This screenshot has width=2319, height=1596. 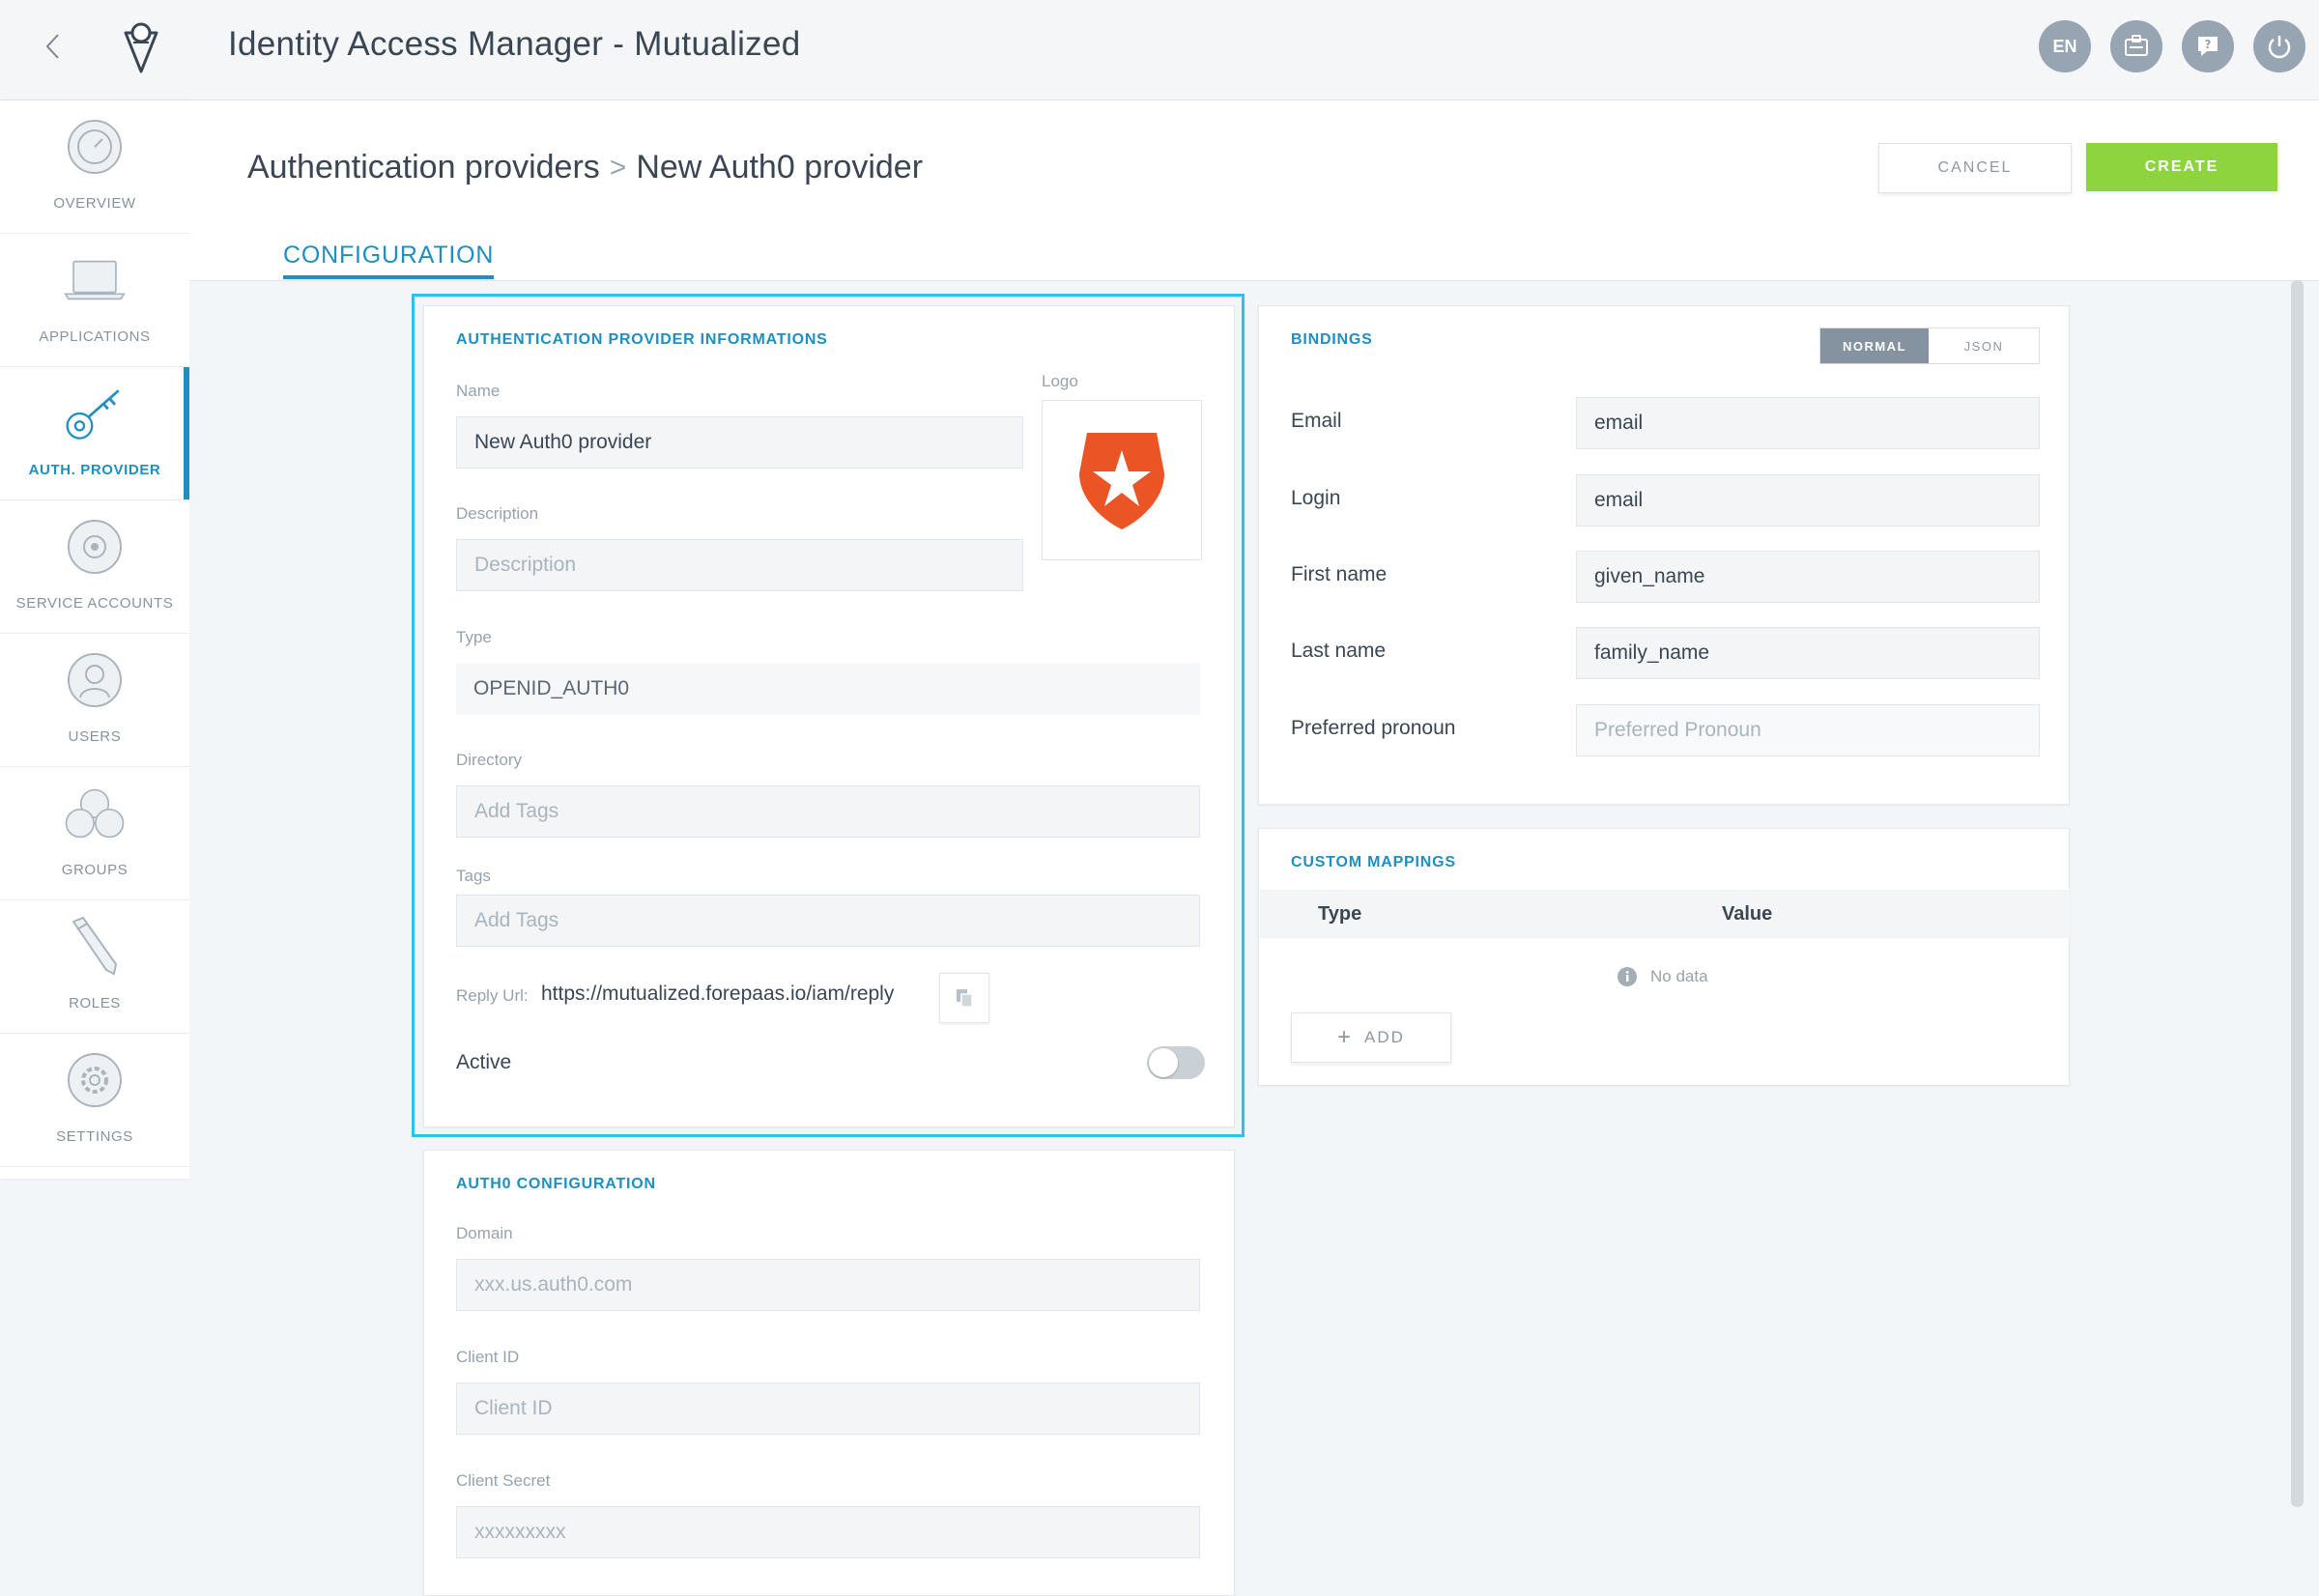 I want to click on logo-upload, so click(x=1122, y=480).